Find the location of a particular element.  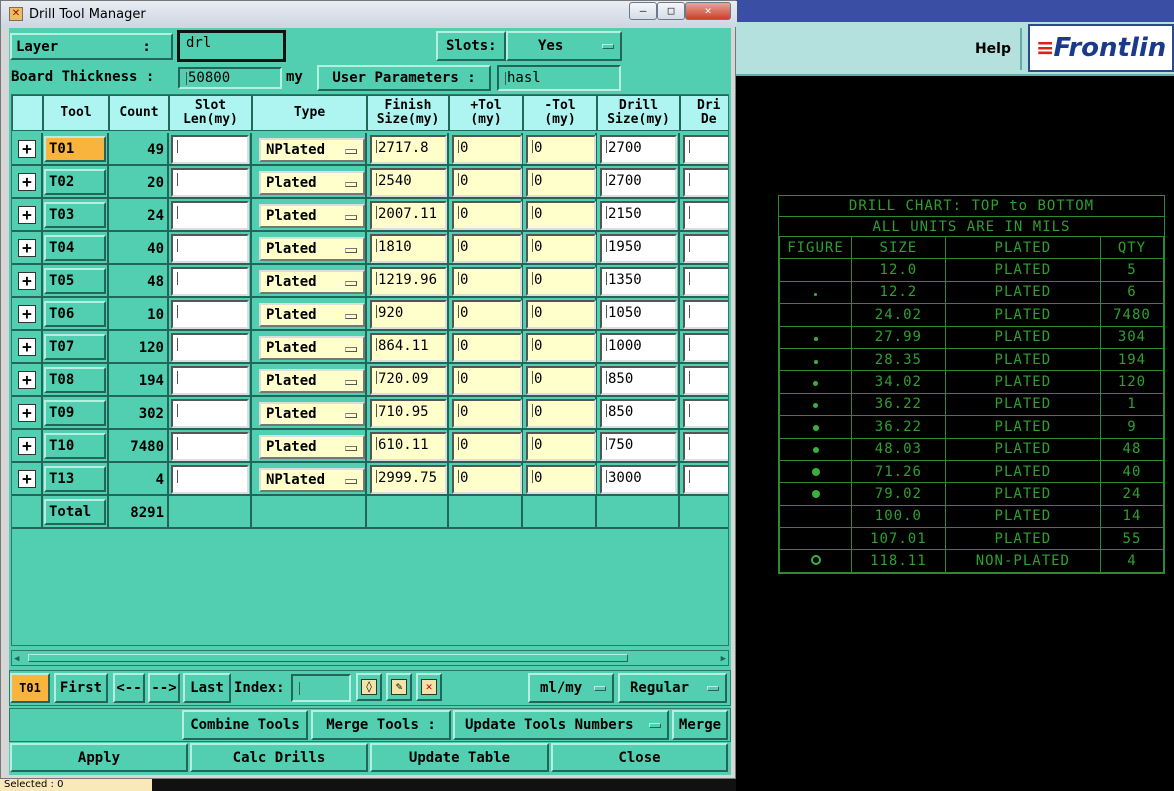

tool-button: T04 is located at coordinates (75, 248).